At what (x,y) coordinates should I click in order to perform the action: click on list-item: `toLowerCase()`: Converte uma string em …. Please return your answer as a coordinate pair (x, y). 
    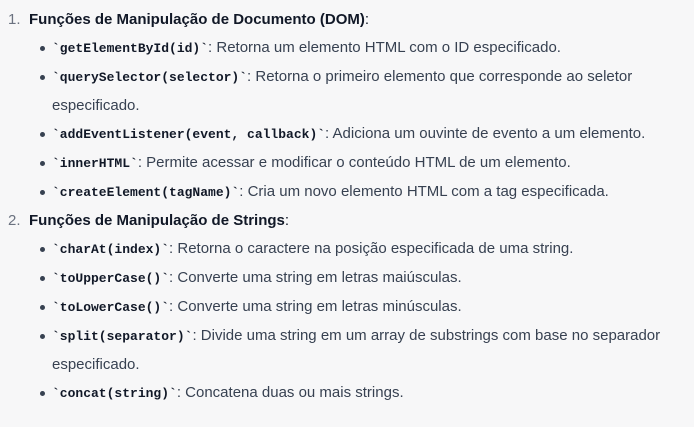
    Looking at the image, I should click on (346, 307).